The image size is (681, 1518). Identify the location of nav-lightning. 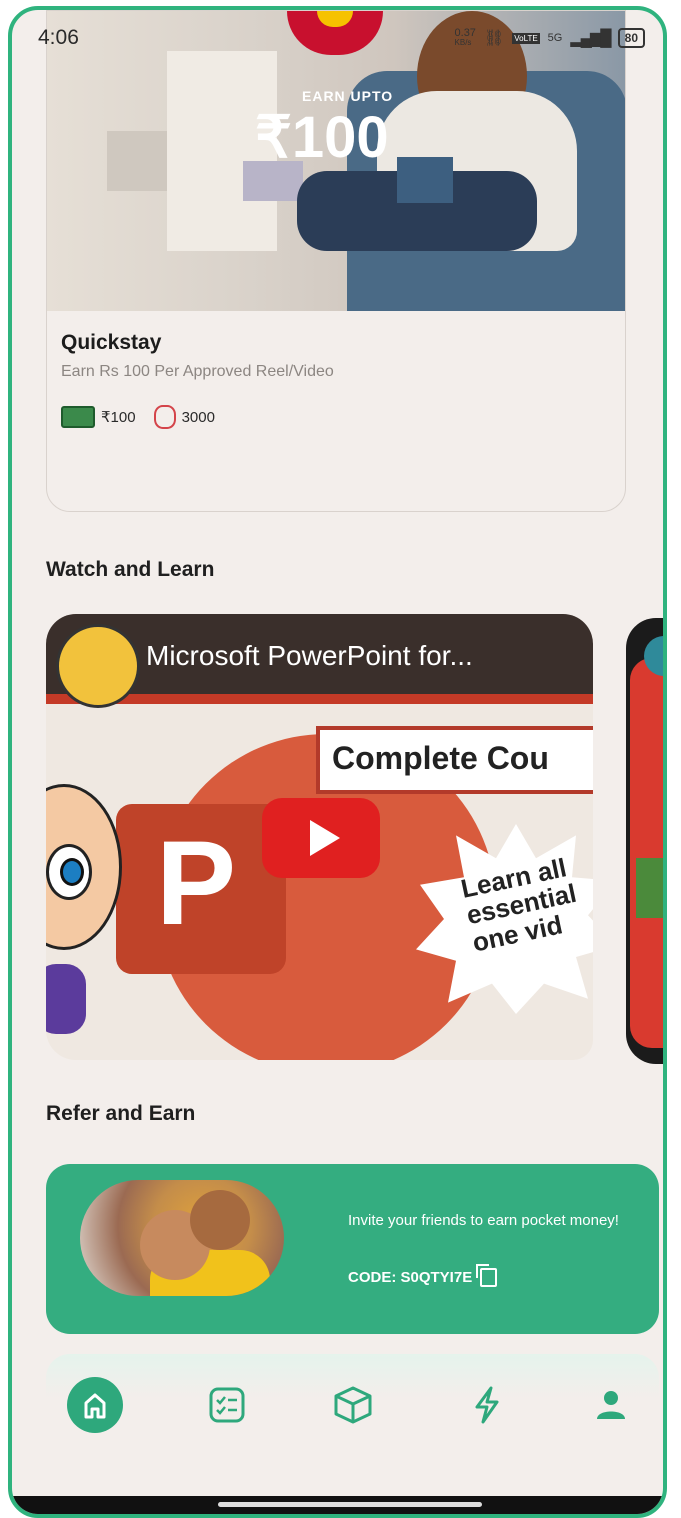
(487, 1405).